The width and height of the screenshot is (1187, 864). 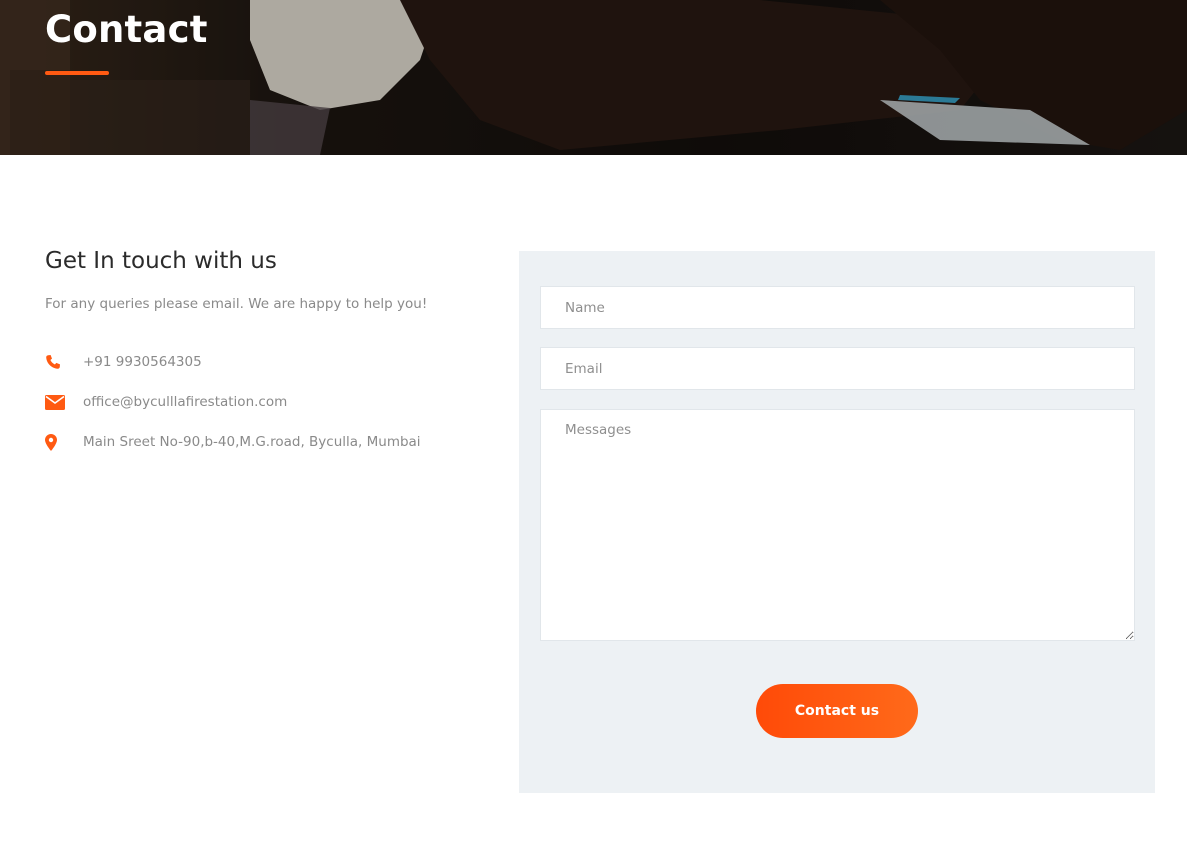 What do you see at coordinates (837, 307) in the screenshot?
I see `name-input` at bounding box center [837, 307].